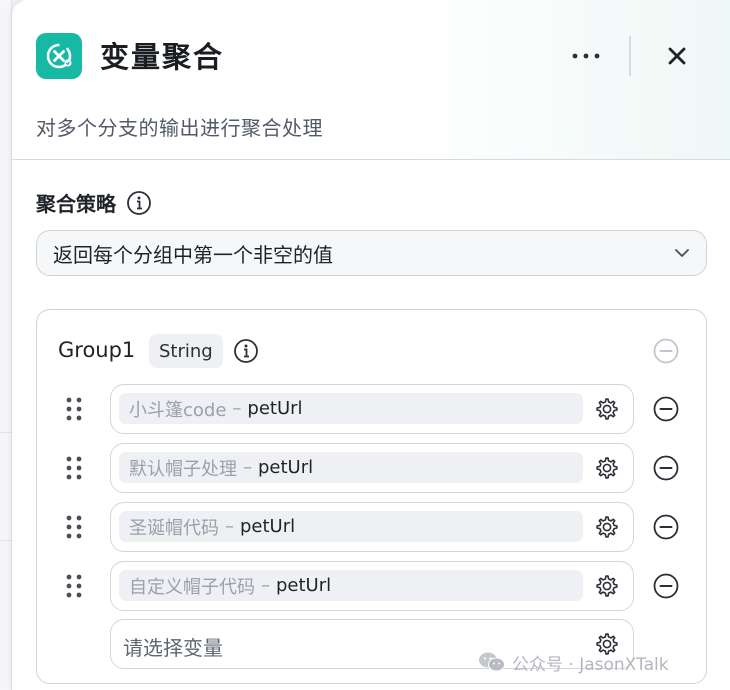  Describe the element at coordinates (193, 254) in the screenshot. I see `strategy-select-value: 返回每个分组中第一个非空的值` at that location.